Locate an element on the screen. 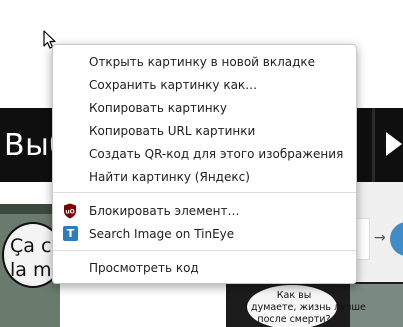  ublock-origin-icon: uO is located at coordinates (70, 211).